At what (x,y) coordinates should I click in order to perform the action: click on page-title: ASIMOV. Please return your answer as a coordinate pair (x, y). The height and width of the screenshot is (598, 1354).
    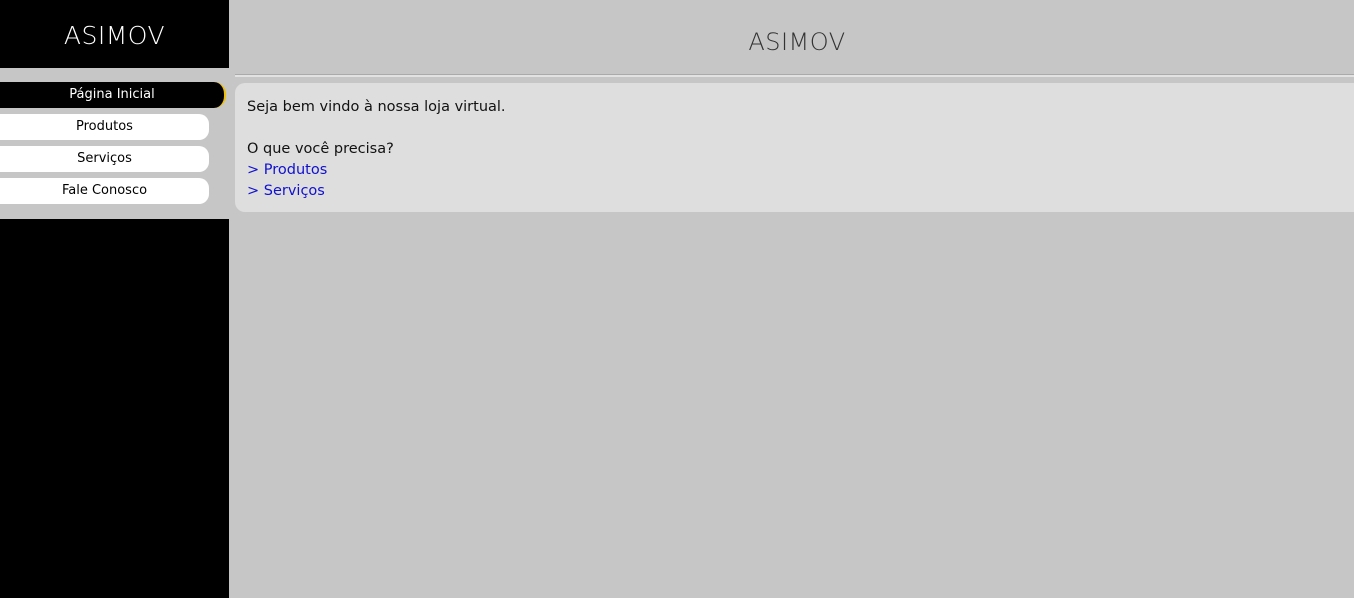
    Looking at the image, I should click on (797, 42).